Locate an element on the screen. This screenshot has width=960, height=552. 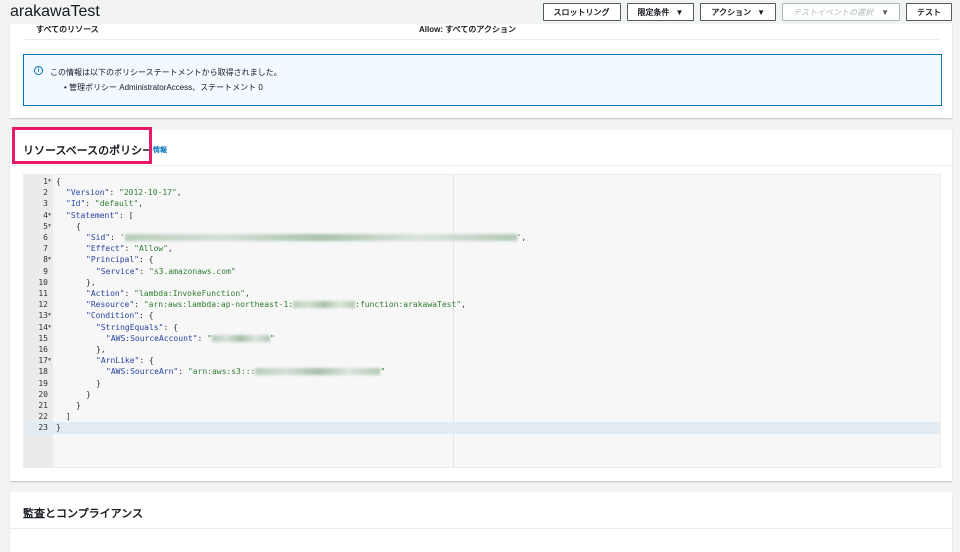
code-line: 19} is located at coordinates (482, 383).